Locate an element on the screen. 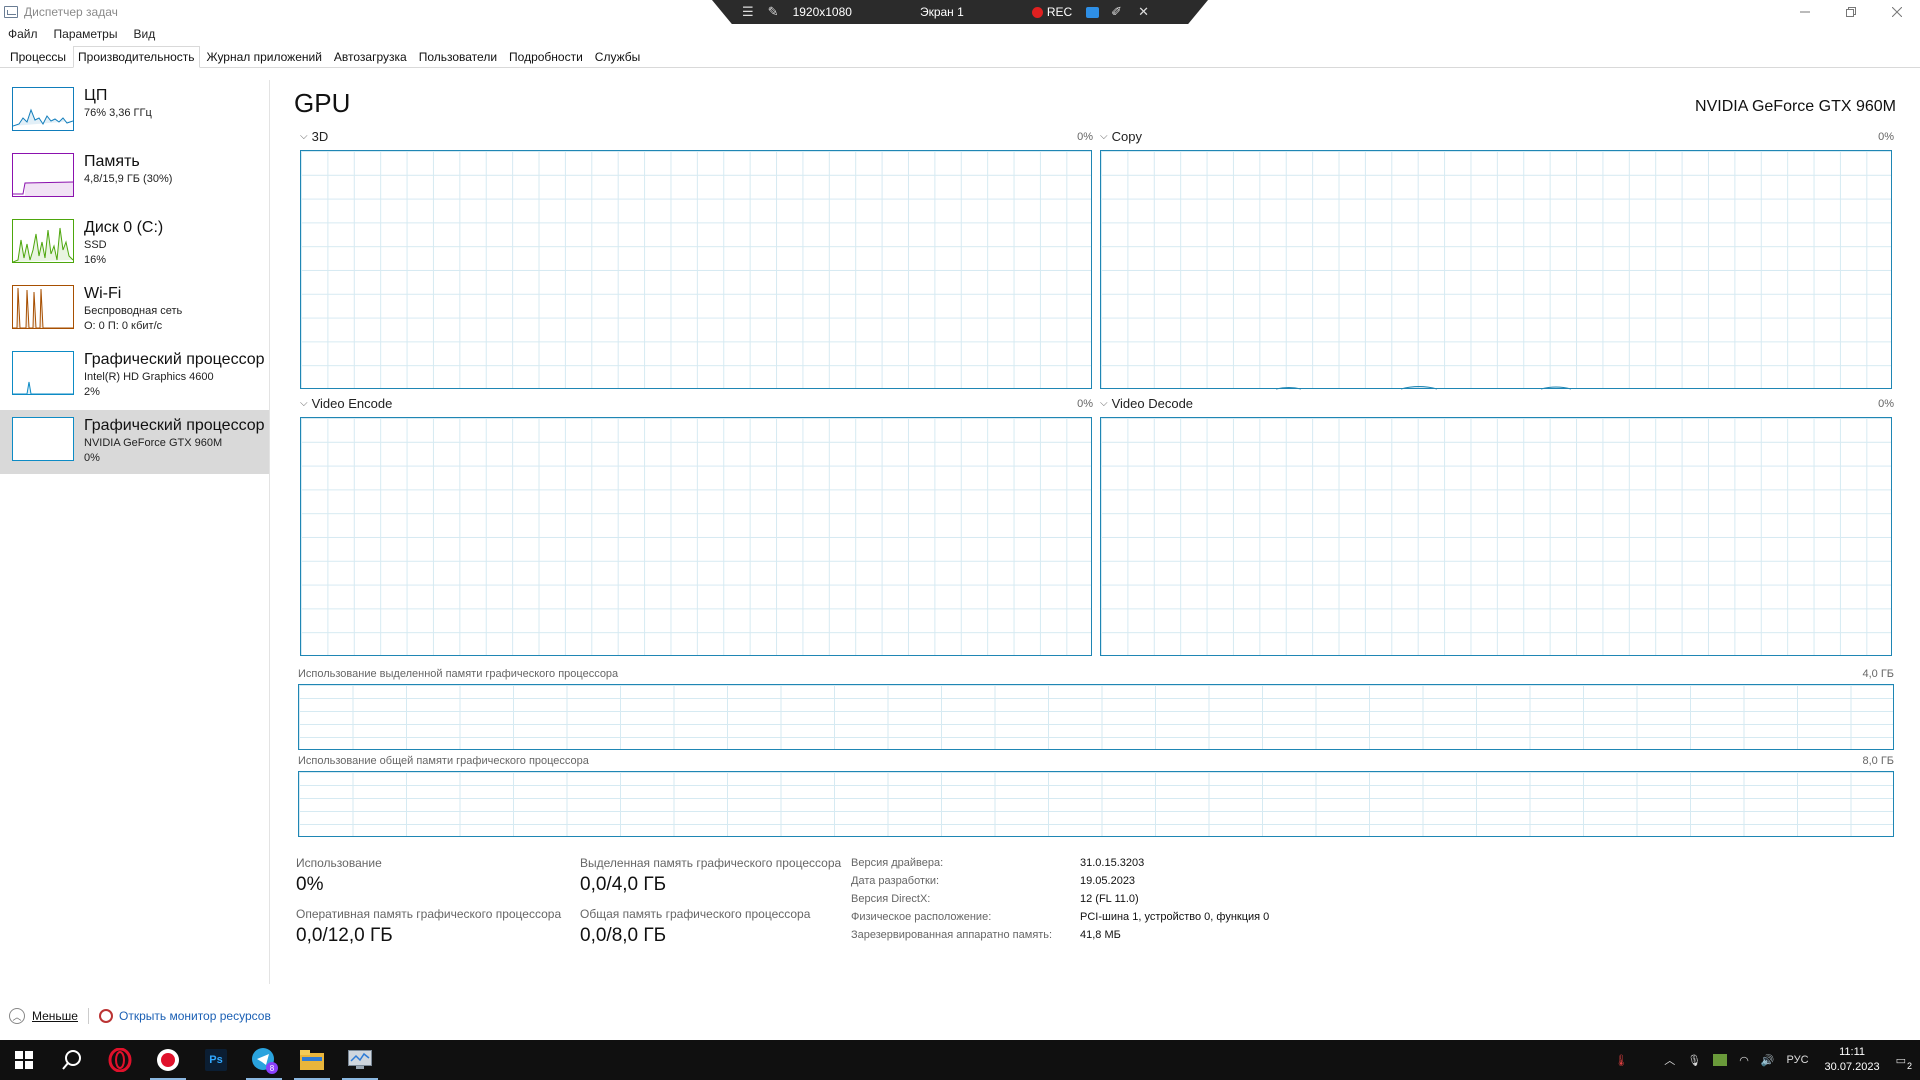  notification-center-icon: ▭ 2 is located at coordinates (1904, 1062).